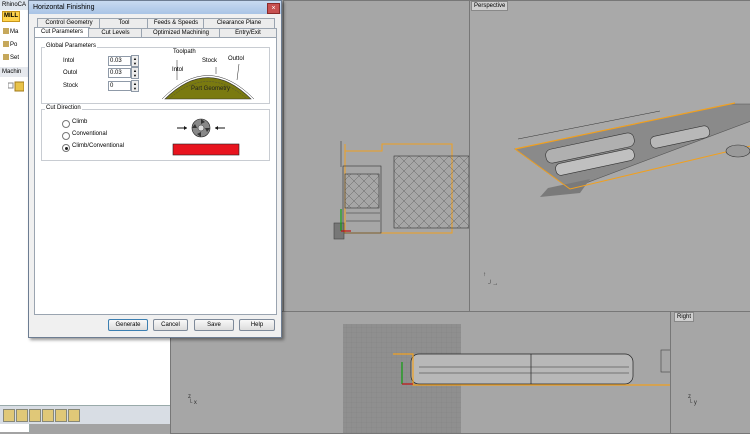  I want to click on conventional-label: Conventional, so click(89, 134).